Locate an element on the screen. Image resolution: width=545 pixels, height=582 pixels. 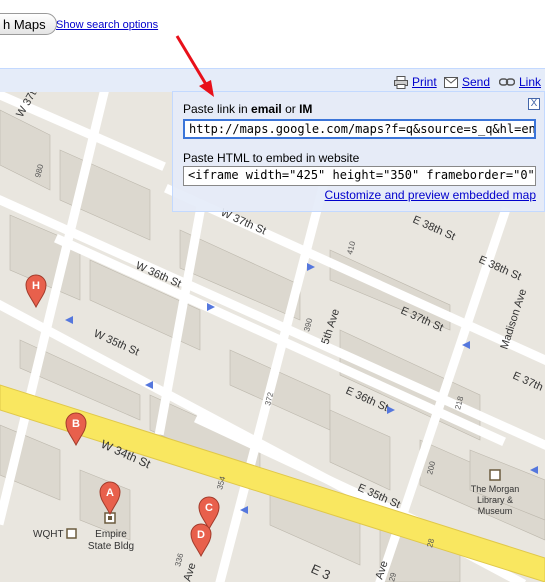
annotation-arrow is located at coordinates (194, 66).